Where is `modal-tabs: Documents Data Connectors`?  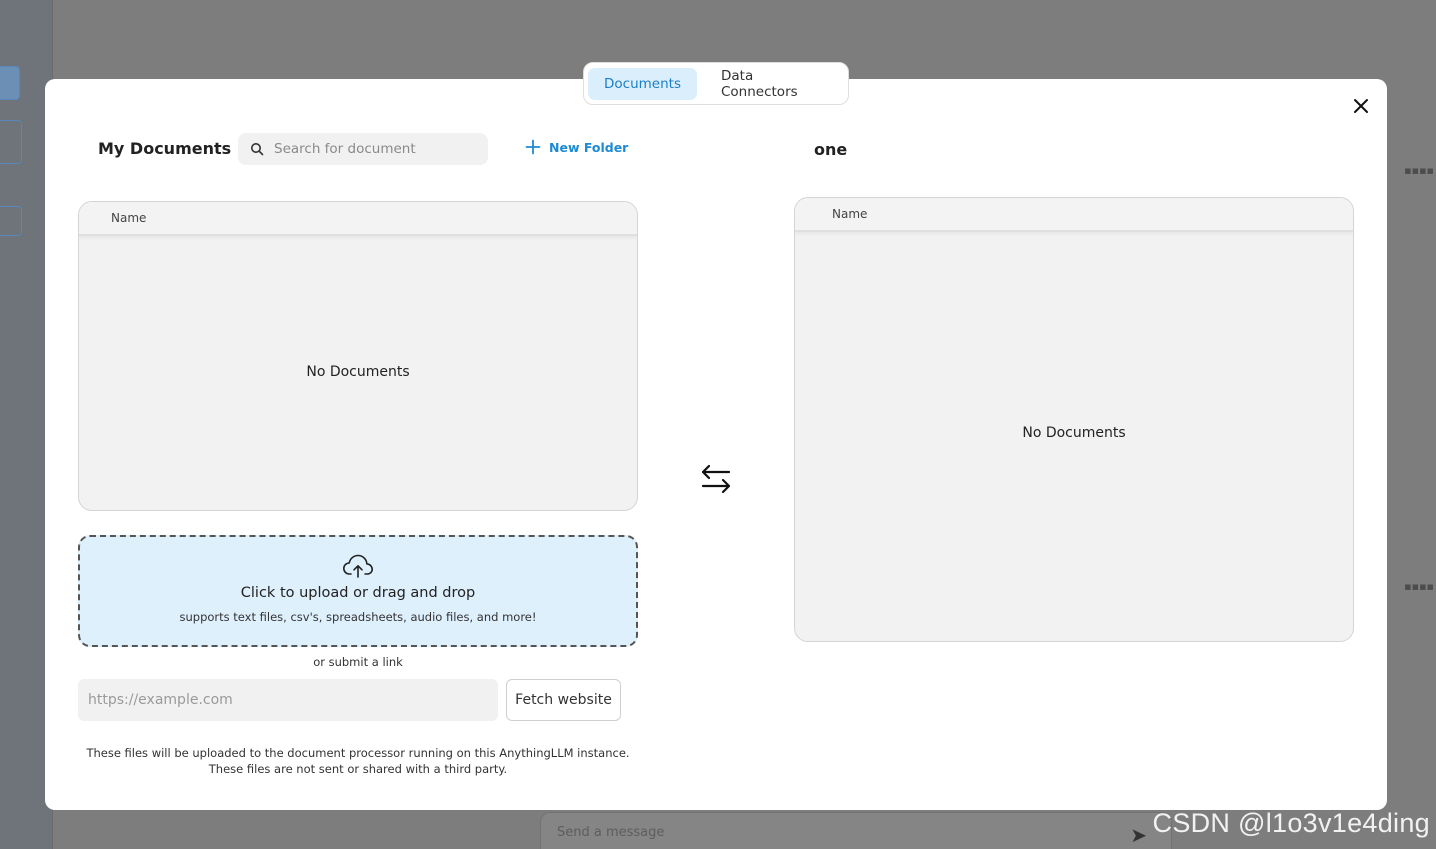
modal-tabs: Documents Data Connectors is located at coordinates (716, 83).